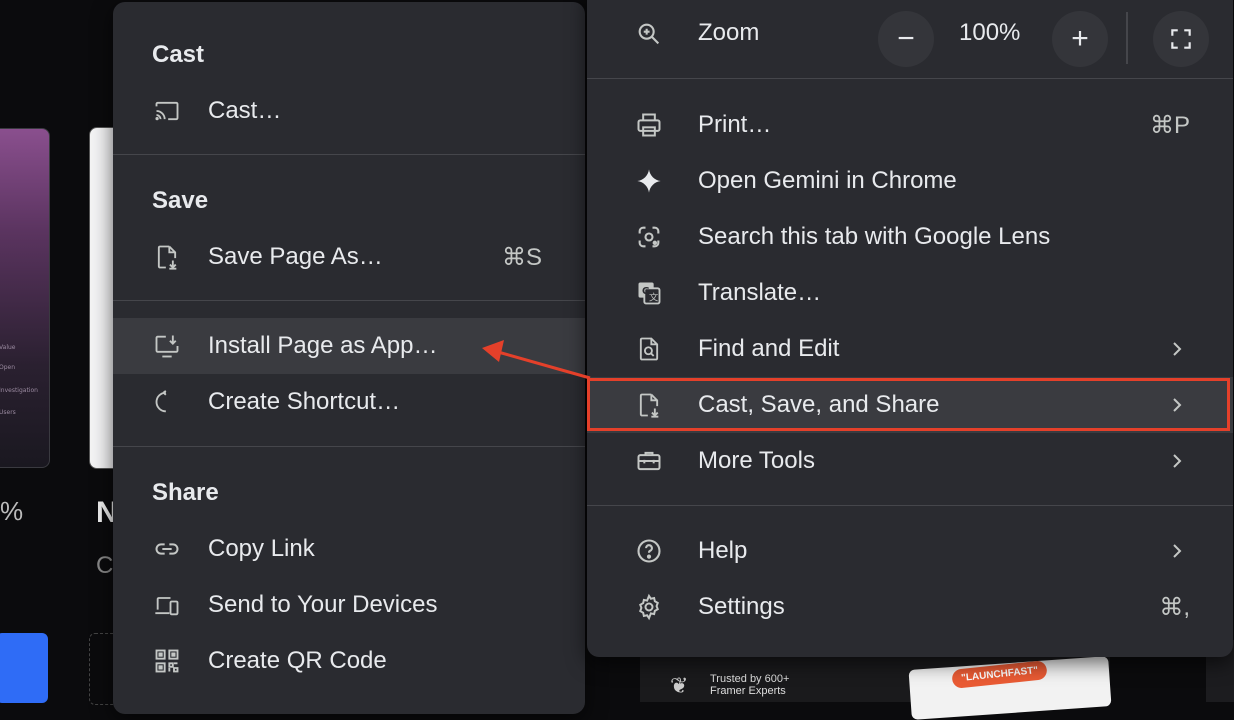 The height and width of the screenshot is (720, 1234). Describe the element at coordinates (990, 32) in the screenshot. I see `zoom-level: 100%` at that location.